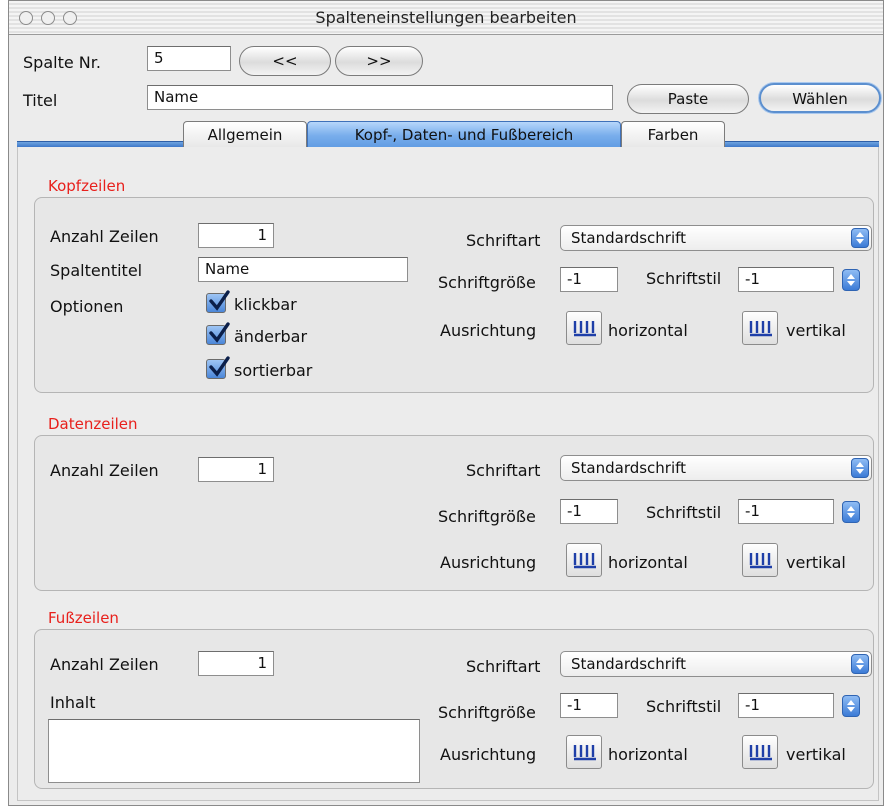  Describe the element at coordinates (851, 512) in the screenshot. I see `daten-style-stepper-icon` at that location.